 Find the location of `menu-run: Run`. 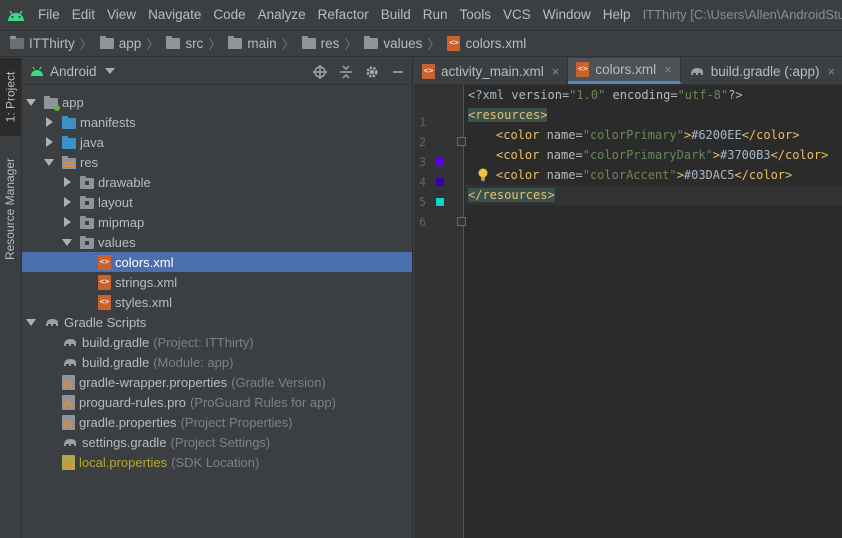

menu-run: Run is located at coordinates (435, 15).